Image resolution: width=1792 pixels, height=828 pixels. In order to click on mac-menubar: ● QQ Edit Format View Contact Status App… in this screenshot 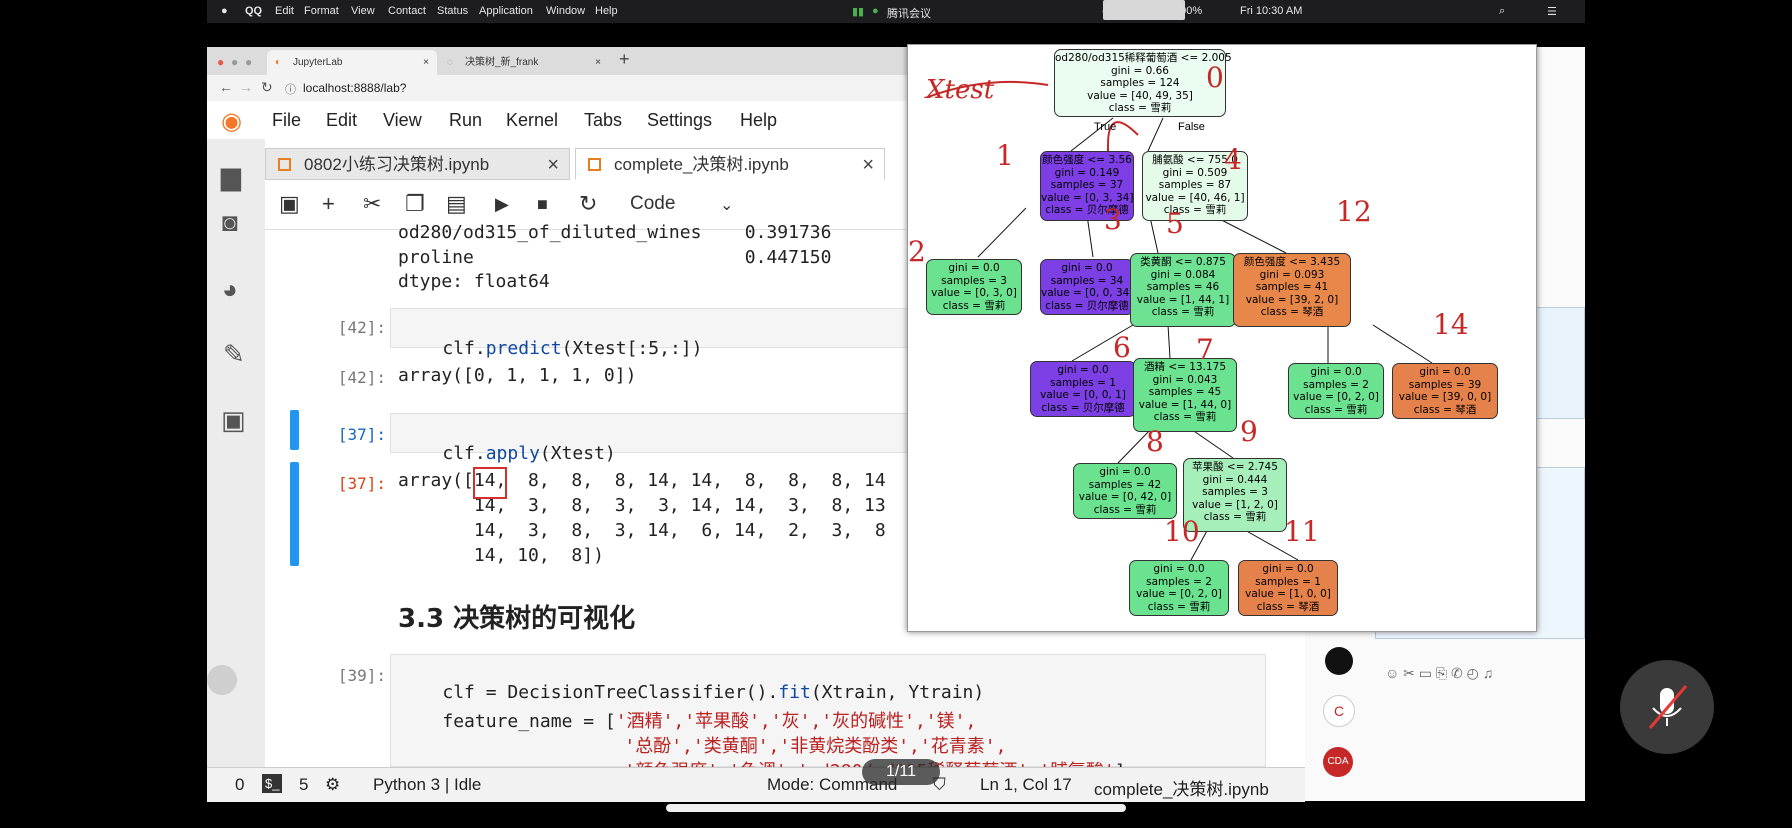, I will do `click(896, 11)`.